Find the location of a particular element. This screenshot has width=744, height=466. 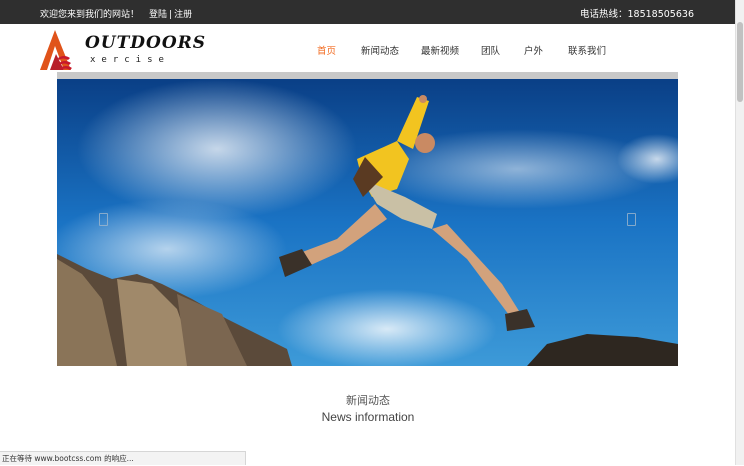

carousel-next-arrow-icon is located at coordinates (631, 219).